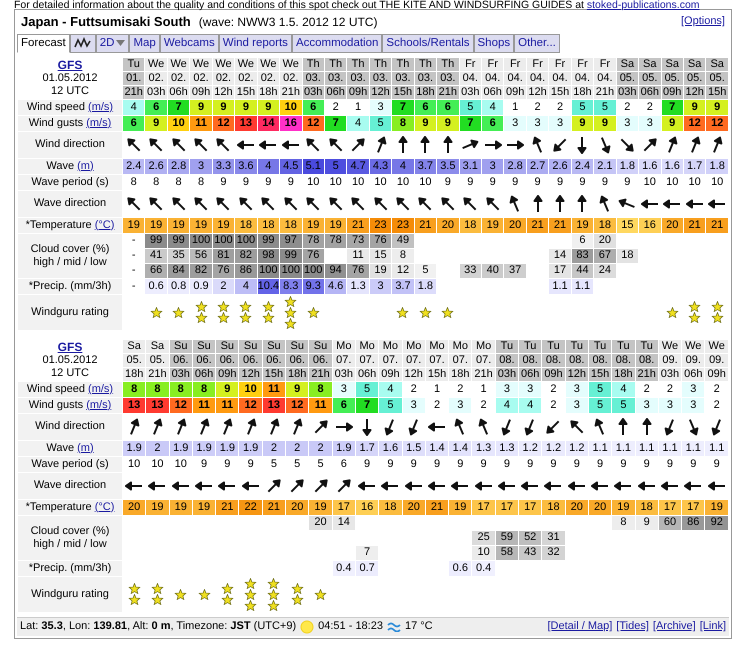 Image resolution: width=738 pixels, height=654 pixels. Describe the element at coordinates (83, 43) in the screenshot. I see `graph-tab` at that location.